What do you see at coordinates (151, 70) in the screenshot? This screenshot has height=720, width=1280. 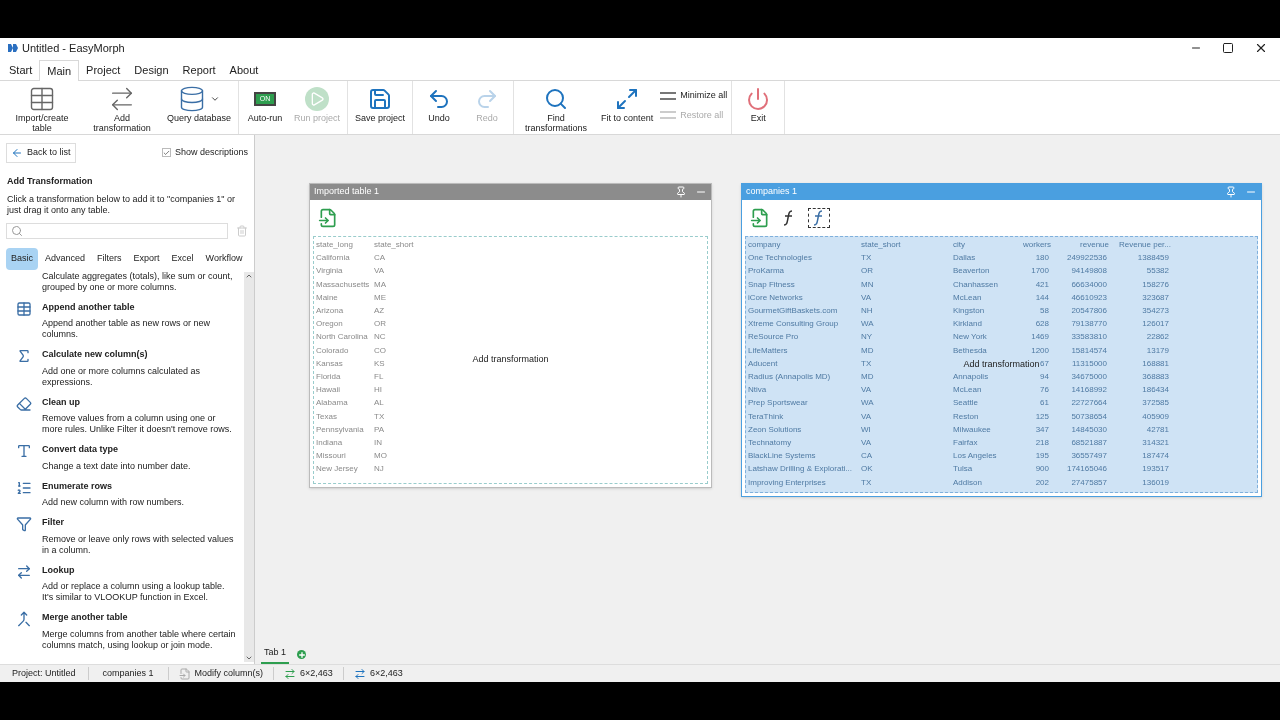 I see `menu-tab: Design` at bounding box center [151, 70].